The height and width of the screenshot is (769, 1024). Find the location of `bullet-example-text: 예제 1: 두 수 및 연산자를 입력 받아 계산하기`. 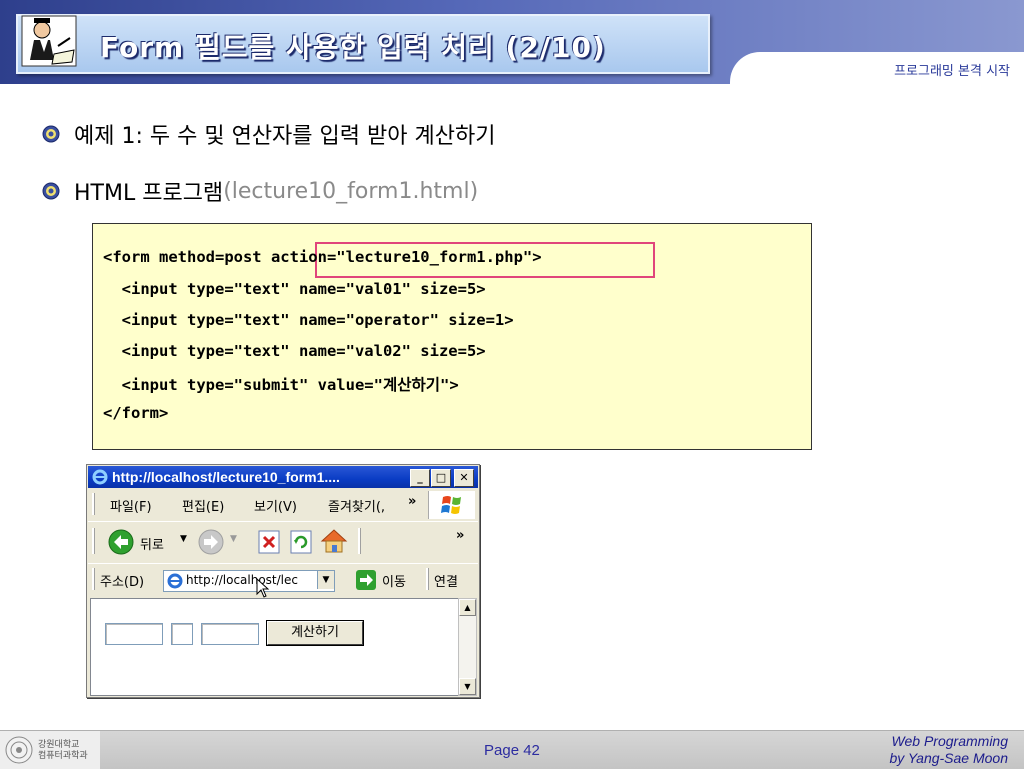

bullet-example-text: 예제 1: 두 수 및 연산자를 입력 받아 계산하기 is located at coordinates (285, 136).